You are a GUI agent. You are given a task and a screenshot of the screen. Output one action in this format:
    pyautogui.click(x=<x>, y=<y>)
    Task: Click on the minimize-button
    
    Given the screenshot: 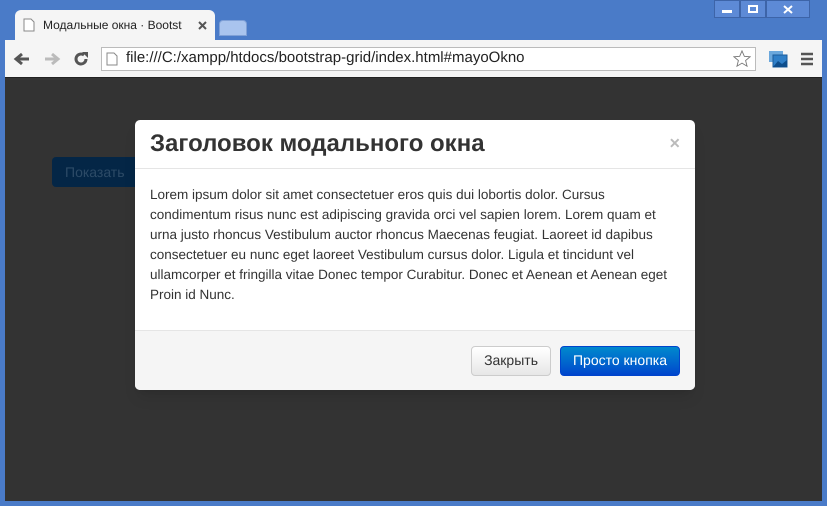 What is the action you would take?
    pyautogui.click(x=727, y=9)
    